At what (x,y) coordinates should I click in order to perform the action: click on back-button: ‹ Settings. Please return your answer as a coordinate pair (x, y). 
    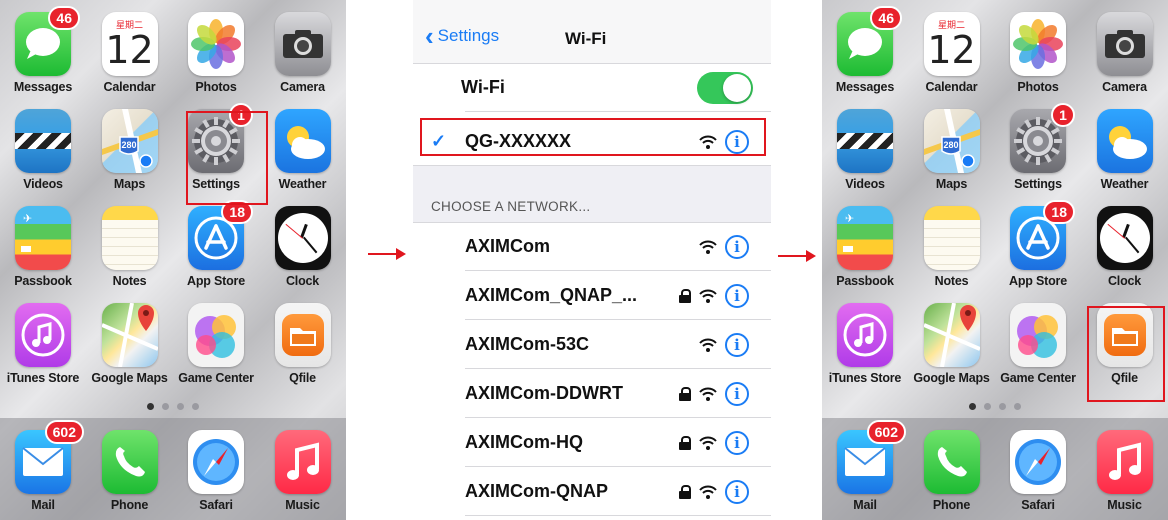
    Looking at the image, I should click on (462, 36).